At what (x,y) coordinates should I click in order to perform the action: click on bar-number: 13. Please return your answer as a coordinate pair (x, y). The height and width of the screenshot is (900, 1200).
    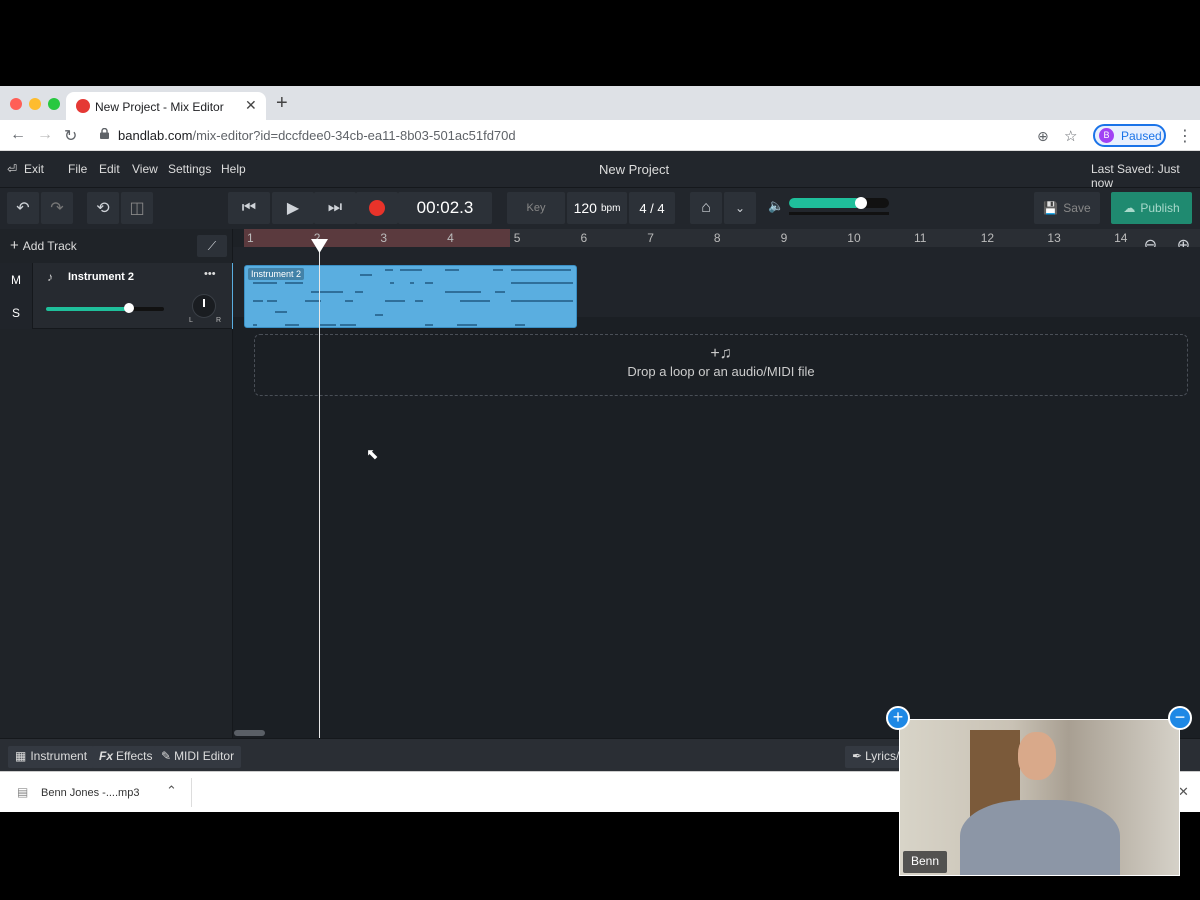
    Looking at the image, I should click on (1054, 238).